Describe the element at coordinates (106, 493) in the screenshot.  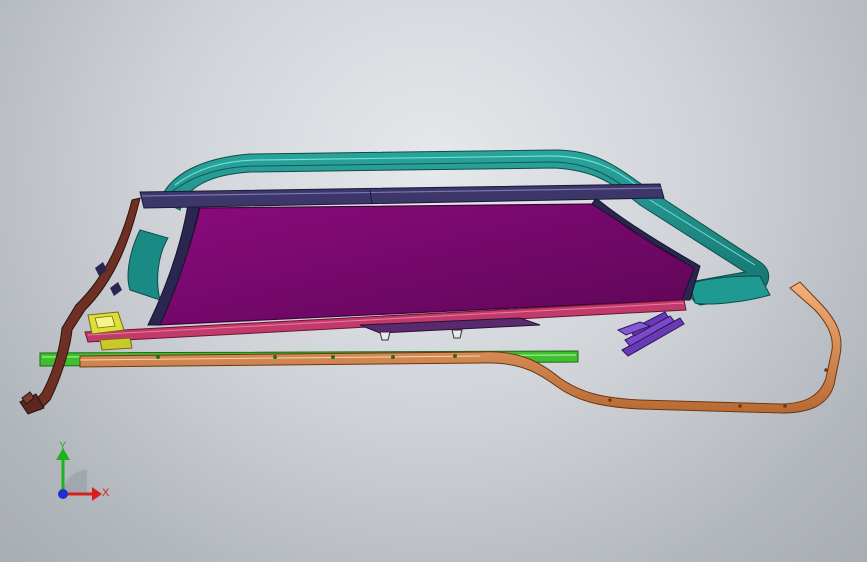
I see `x-axis-label: X` at that location.